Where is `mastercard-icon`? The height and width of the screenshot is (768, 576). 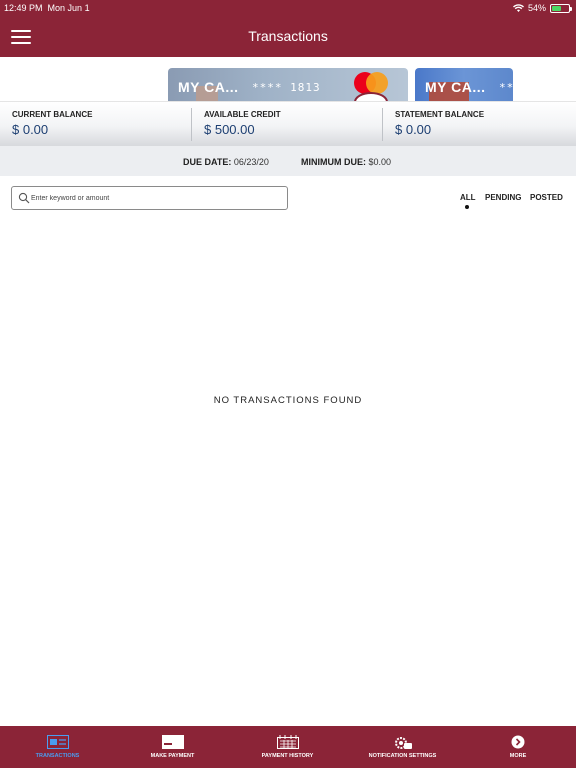
mastercard-icon is located at coordinates (371, 83).